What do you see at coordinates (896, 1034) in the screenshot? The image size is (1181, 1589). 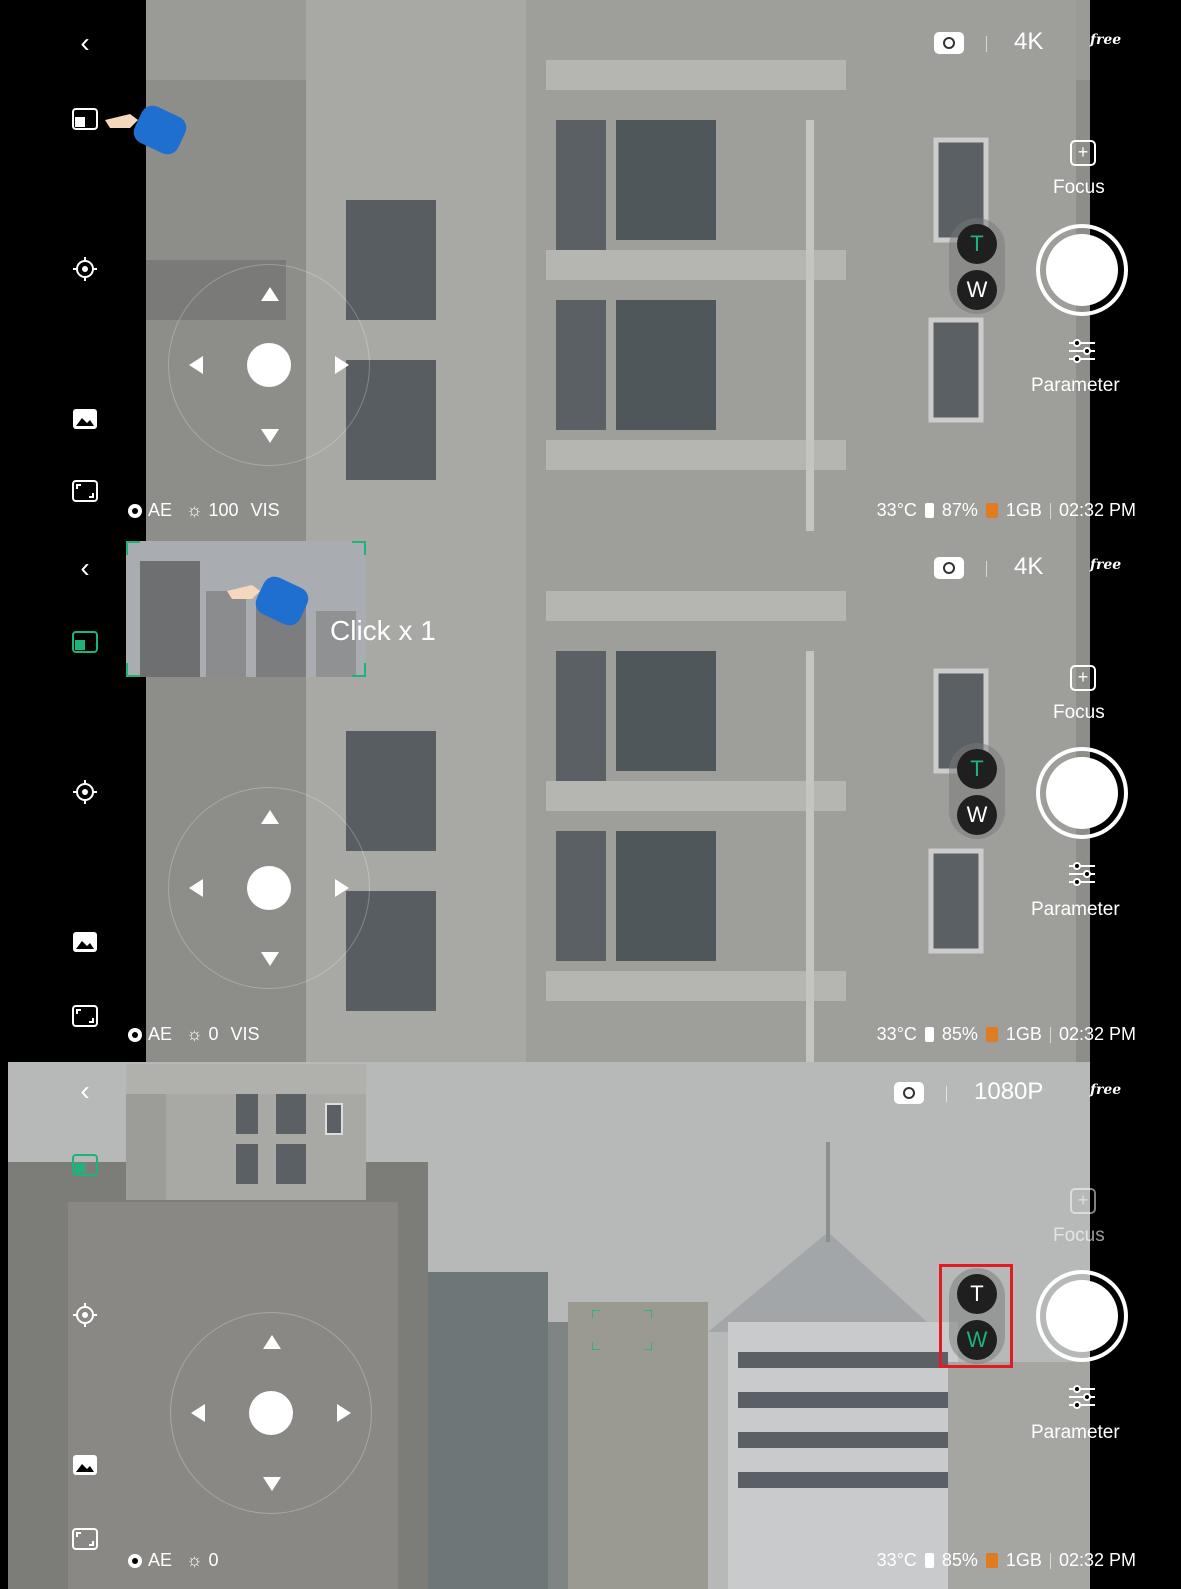 I see `temperature: 33°C` at bounding box center [896, 1034].